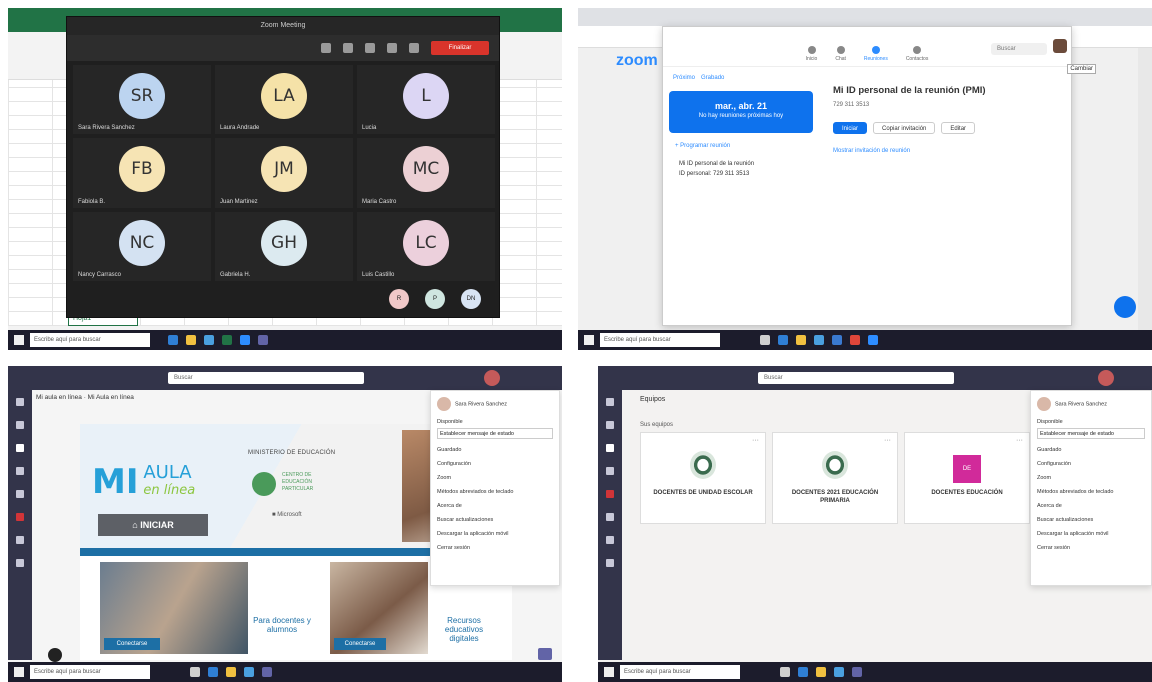  What do you see at coordinates (811, 54) in the screenshot?
I see `nav-home: Inicio` at bounding box center [811, 54].